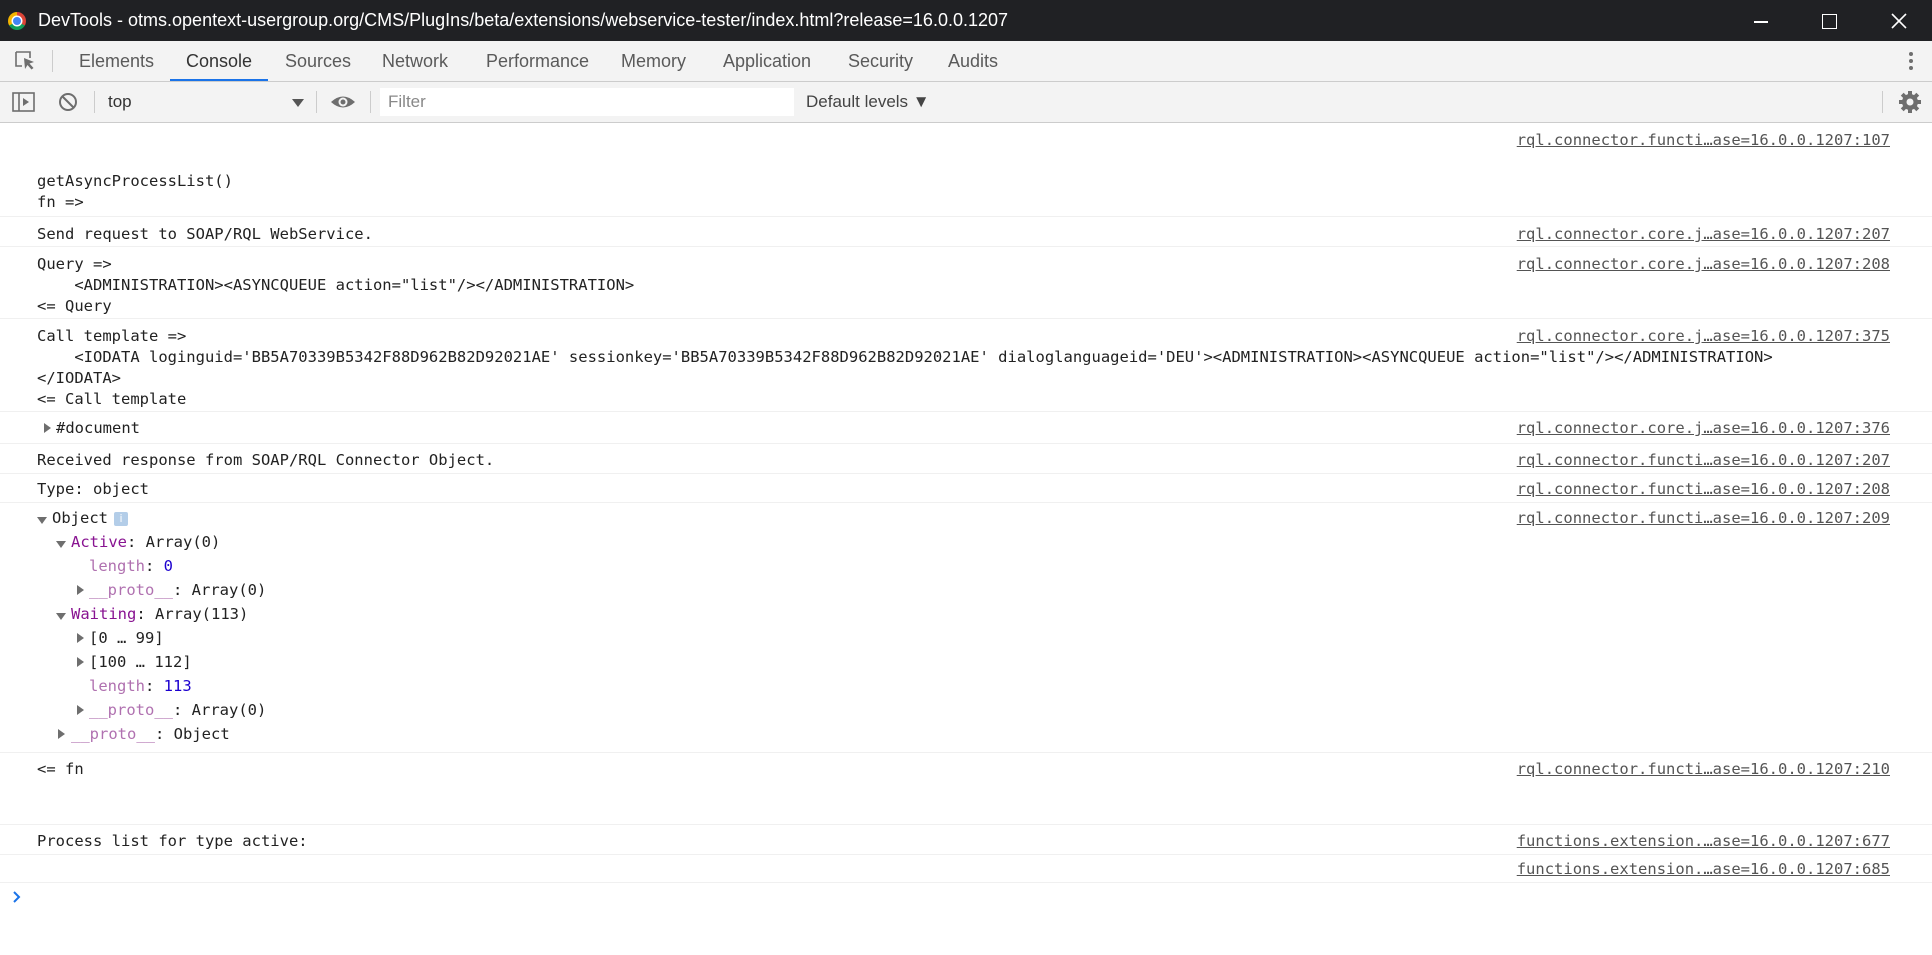 This screenshot has width=1932, height=955. I want to click on execution-context-select: top, so click(206, 102).